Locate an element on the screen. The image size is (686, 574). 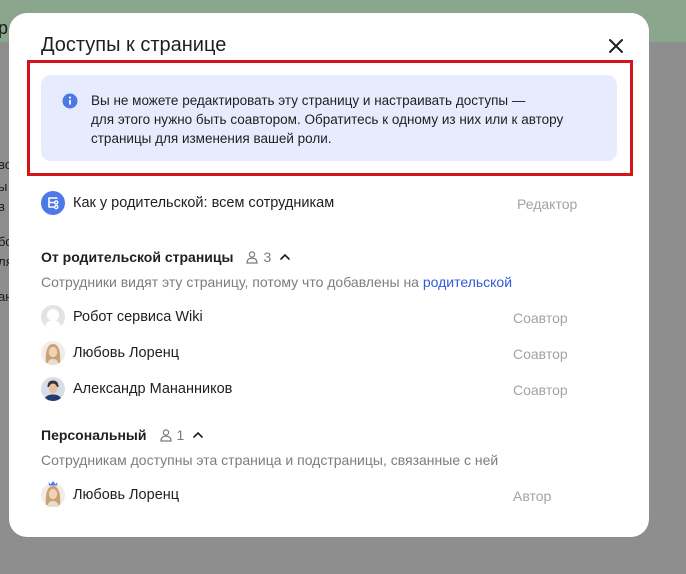
member-name: Робот сервиса Wiki is located at coordinates (138, 317).